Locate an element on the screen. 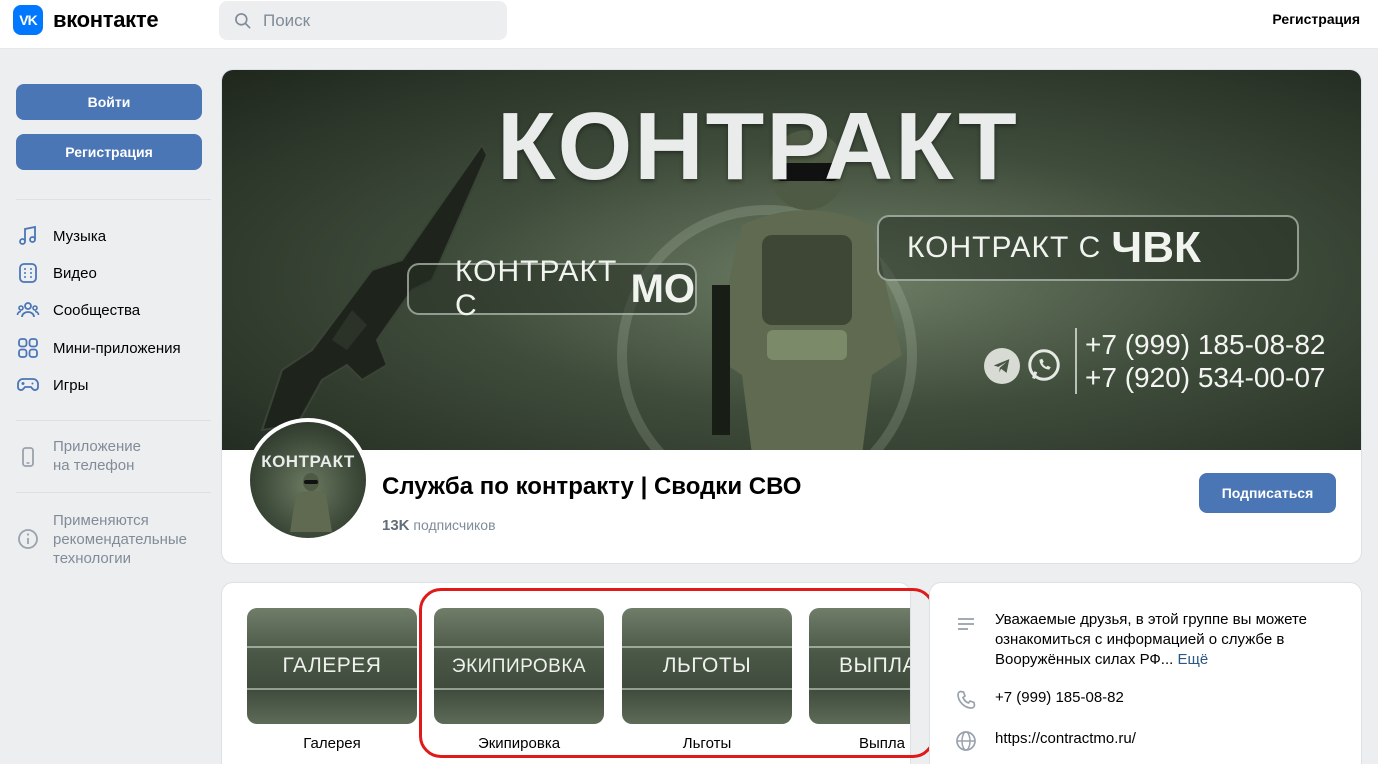 This screenshot has height=764, width=1378. sidebar-item-games: Игры is located at coordinates (52, 385).